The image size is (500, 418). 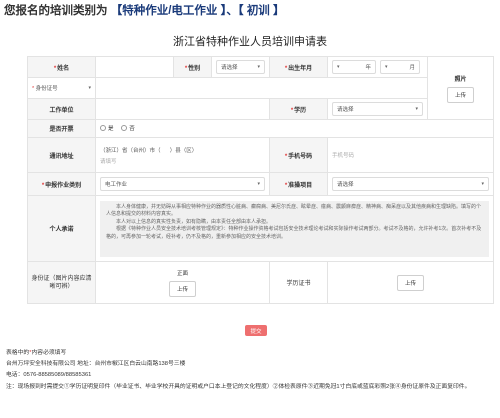 What do you see at coordinates (410, 282) in the screenshot?
I see `diploma-upload-button: 上传` at bounding box center [410, 282].